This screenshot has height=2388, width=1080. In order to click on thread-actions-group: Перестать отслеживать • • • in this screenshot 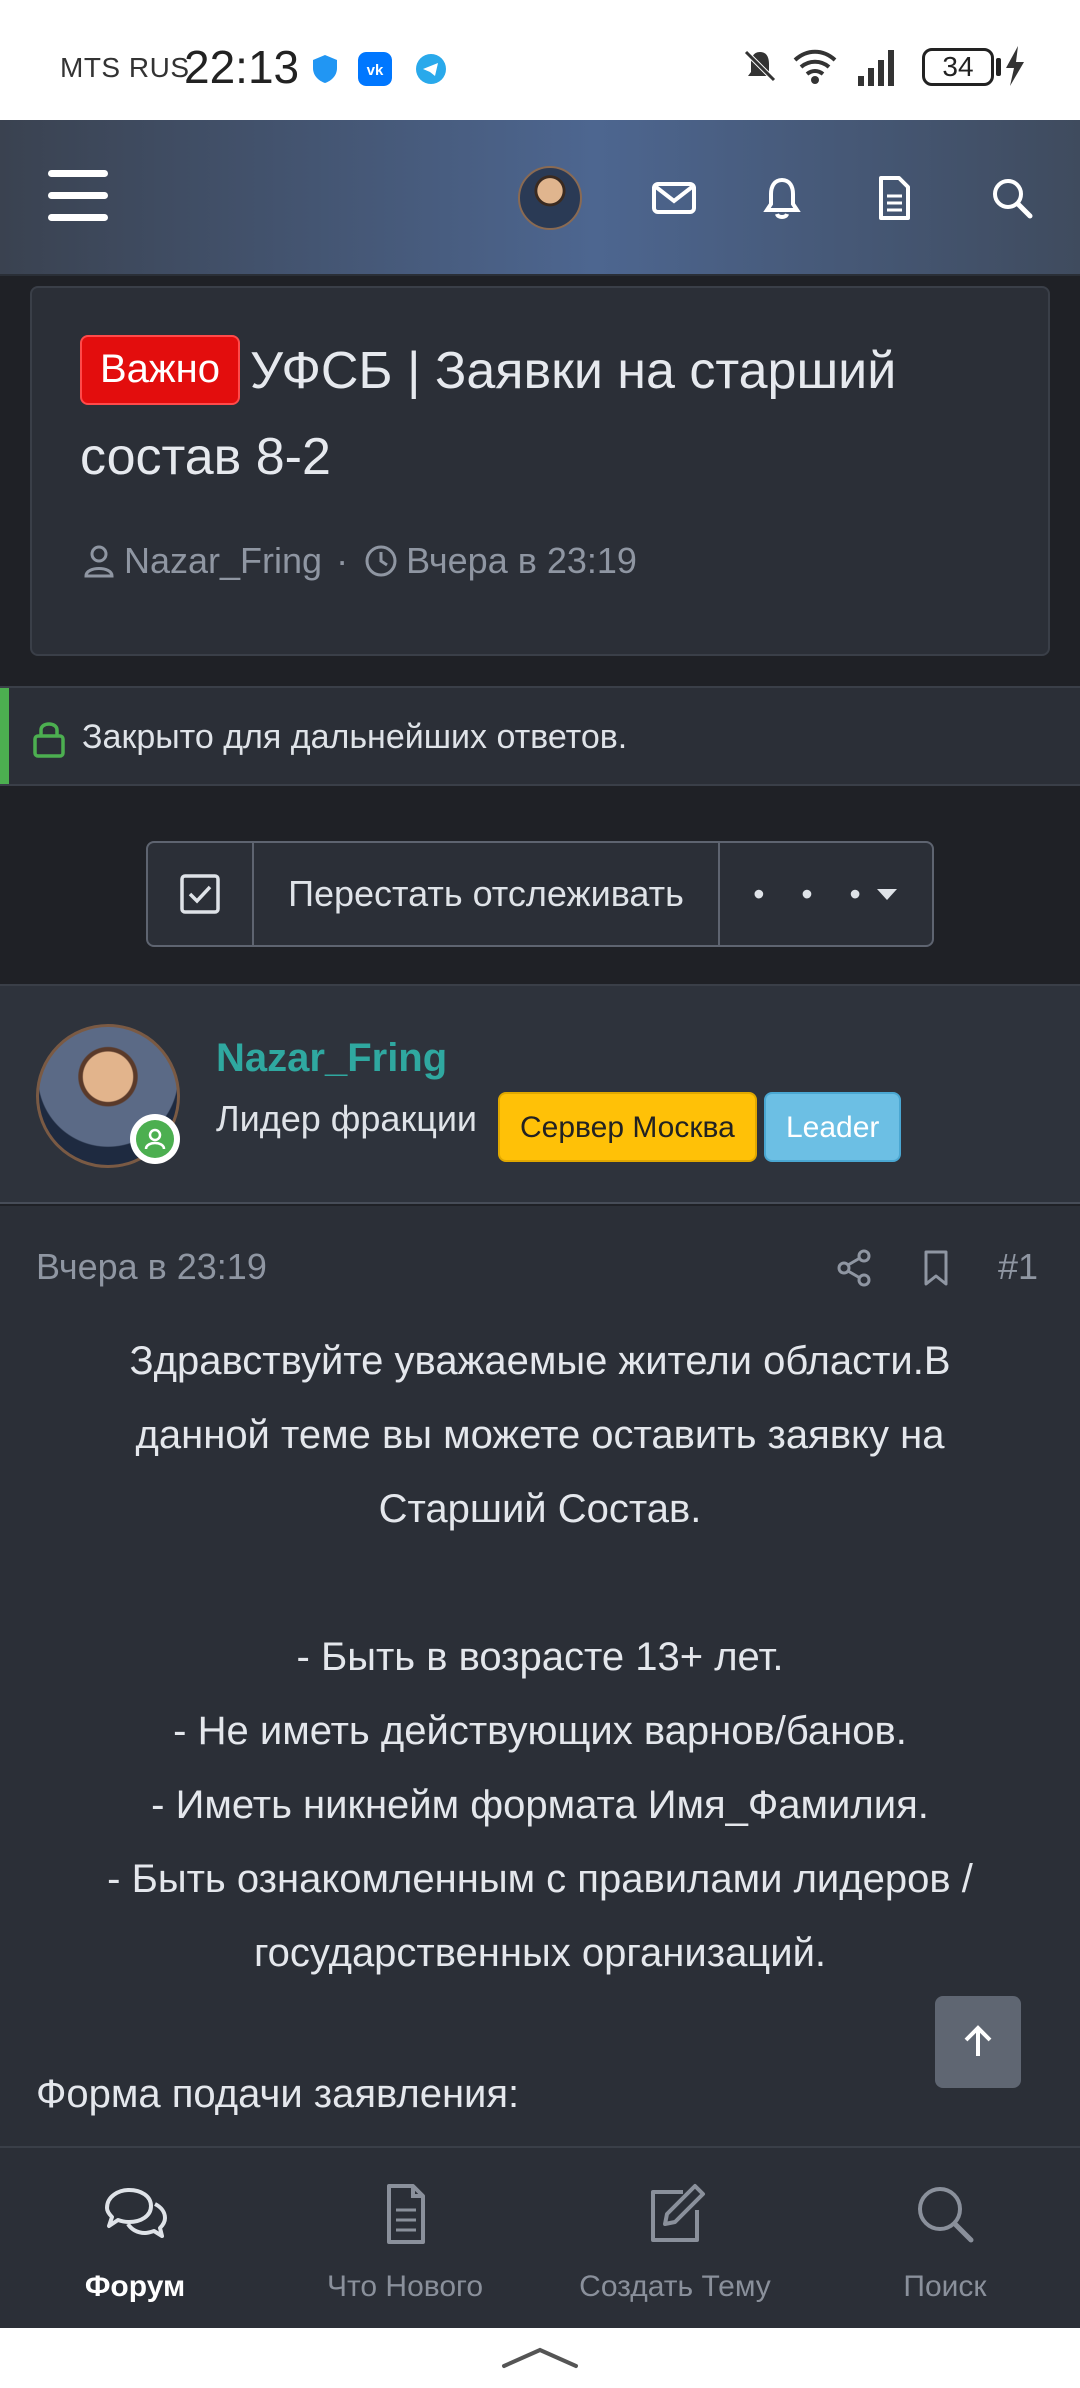, I will do `click(540, 894)`.